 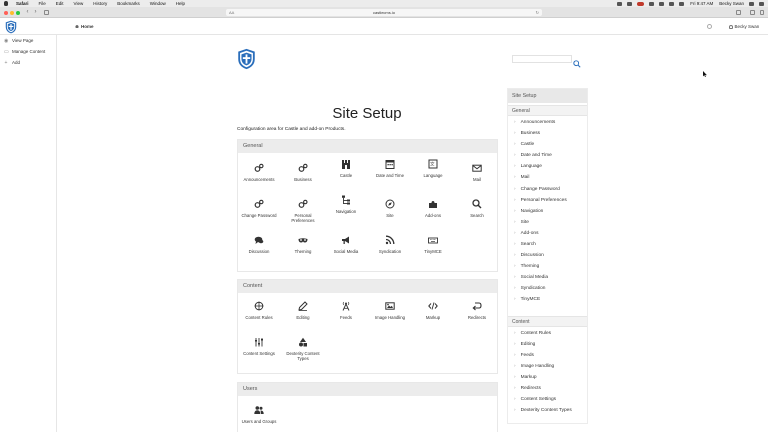 What do you see at coordinates (531, 277) in the screenshot?
I see `portlet-link: Social Media` at bounding box center [531, 277].